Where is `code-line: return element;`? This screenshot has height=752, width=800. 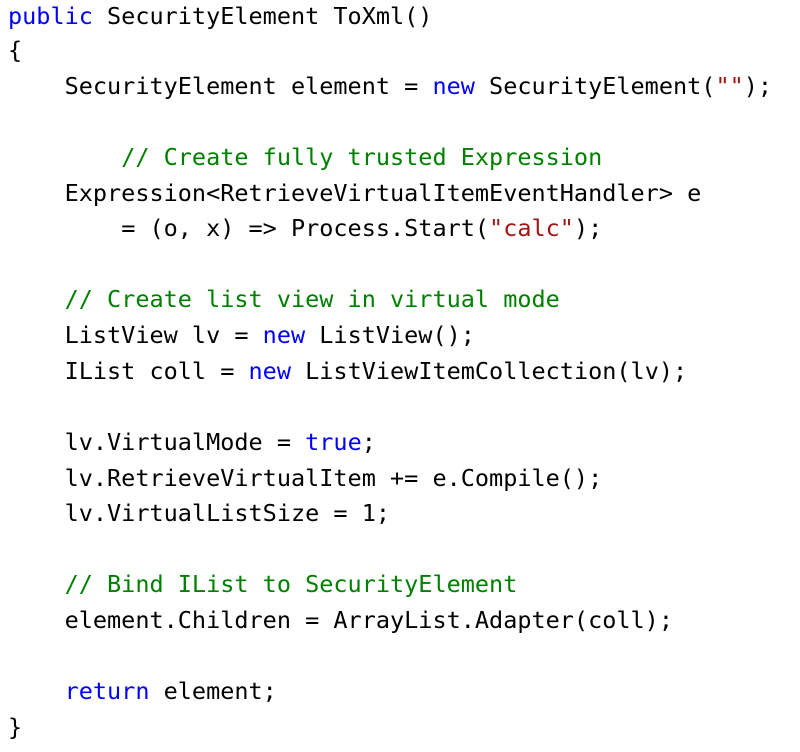
code-line: return element; is located at coordinates (142, 691).